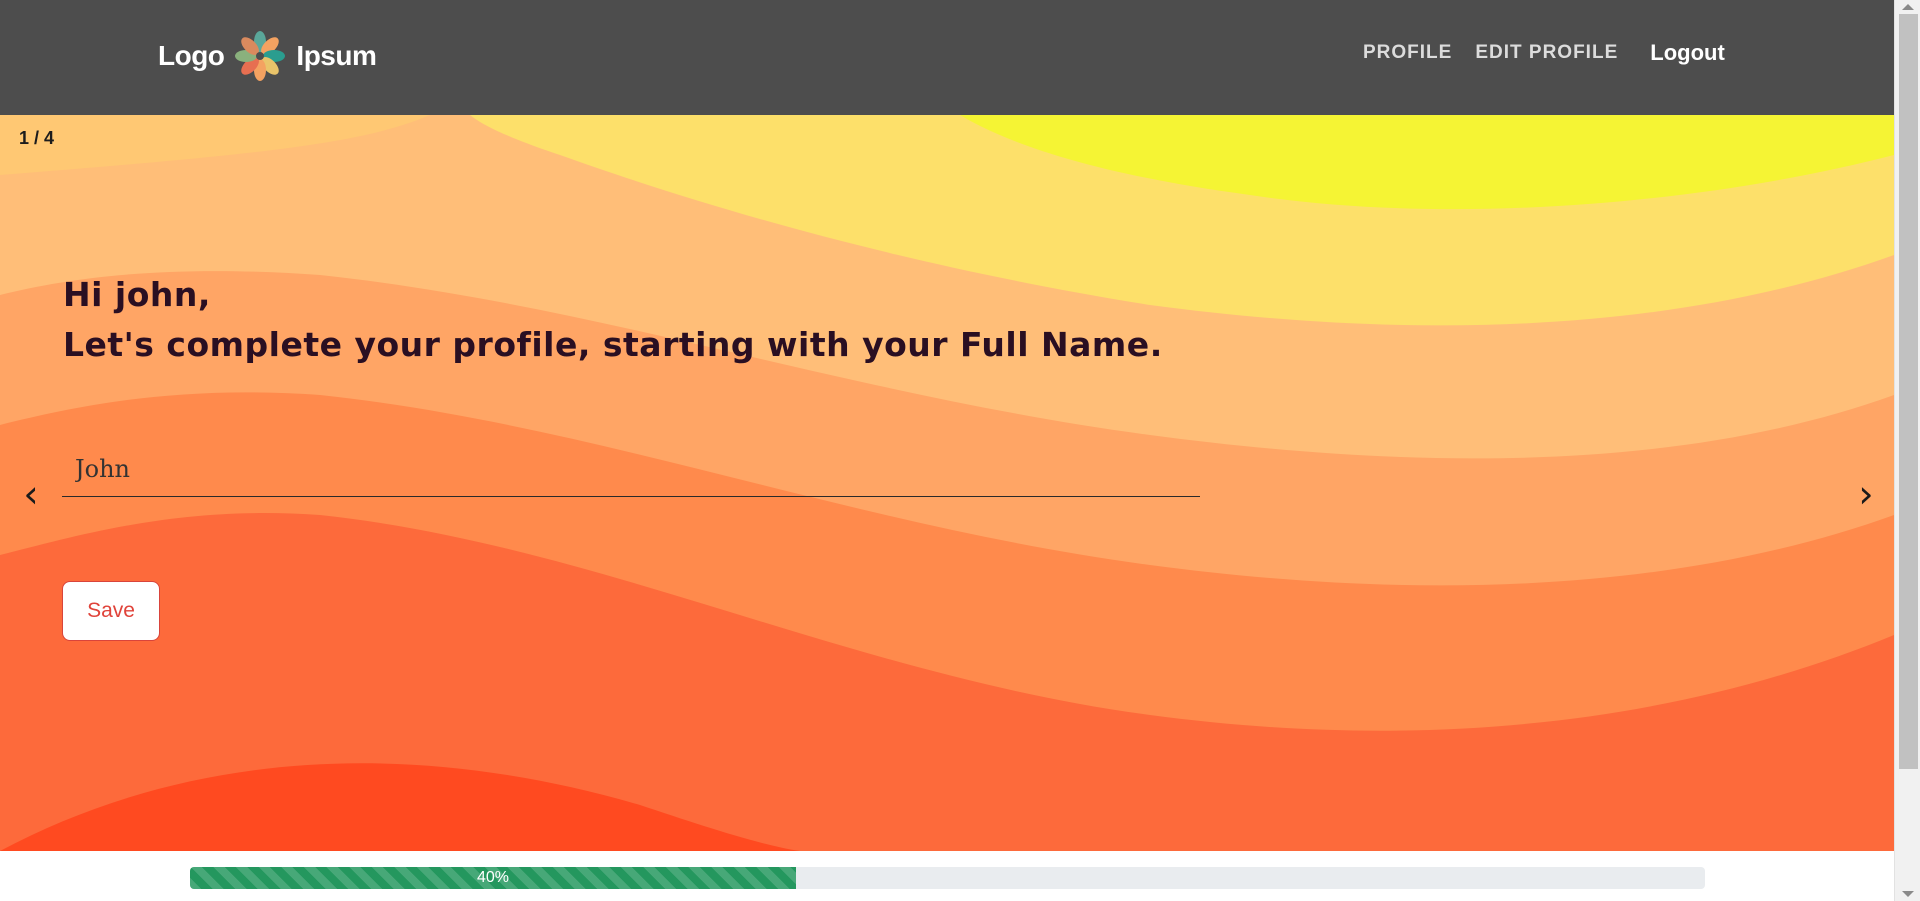 Image resolution: width=1920 pixels, height=901 pixels. I want to click on progress-track: 40%, so click(947, 878).